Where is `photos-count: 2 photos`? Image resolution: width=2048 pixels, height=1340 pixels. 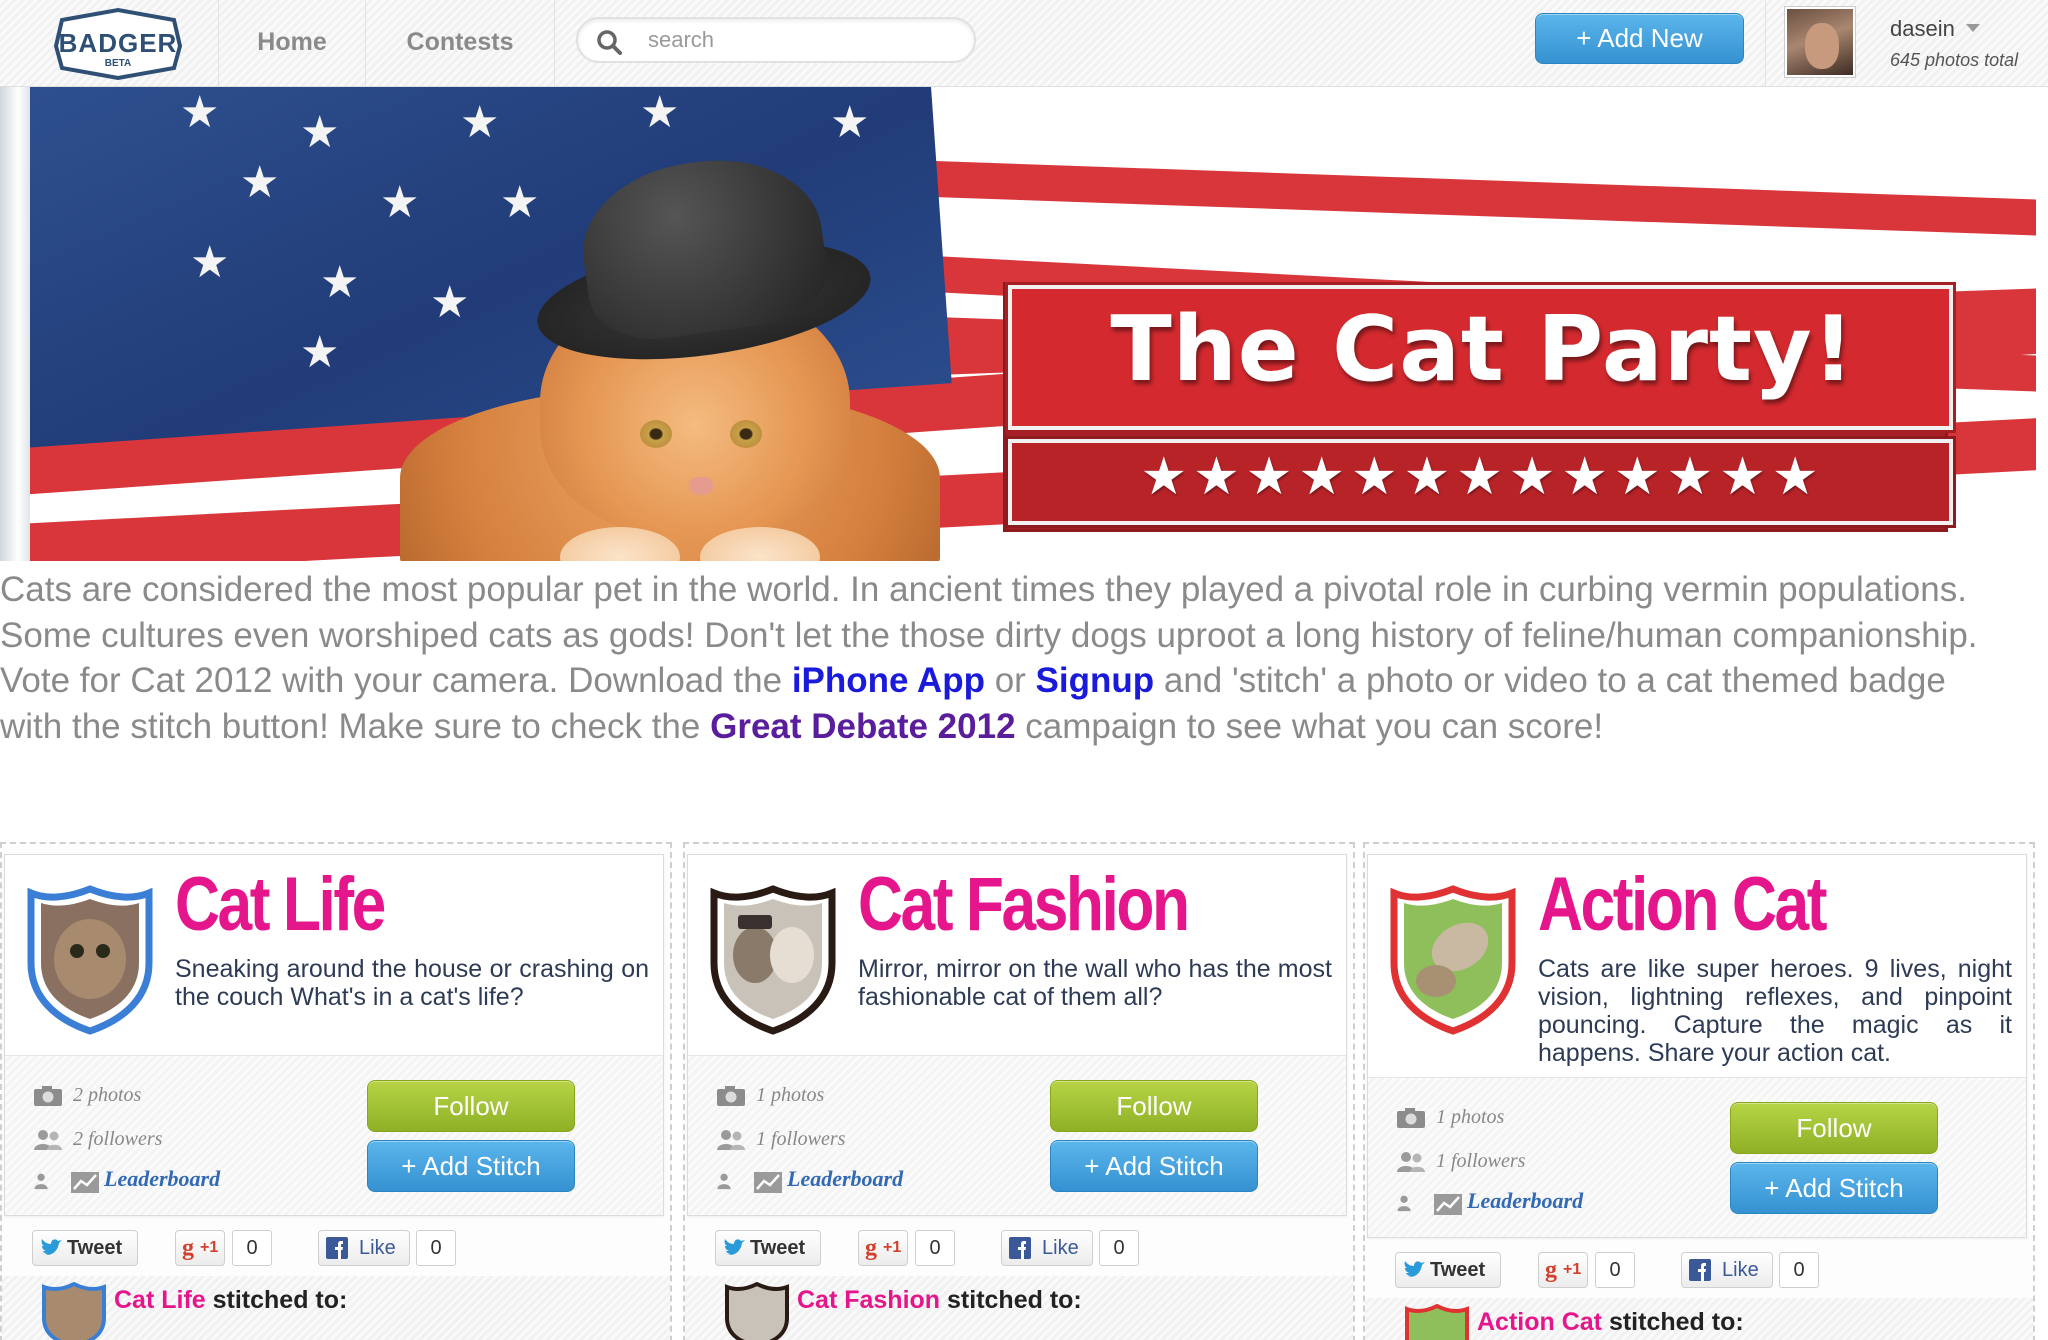
photos-count: 2 photos is located at coordinates (87, 1095).